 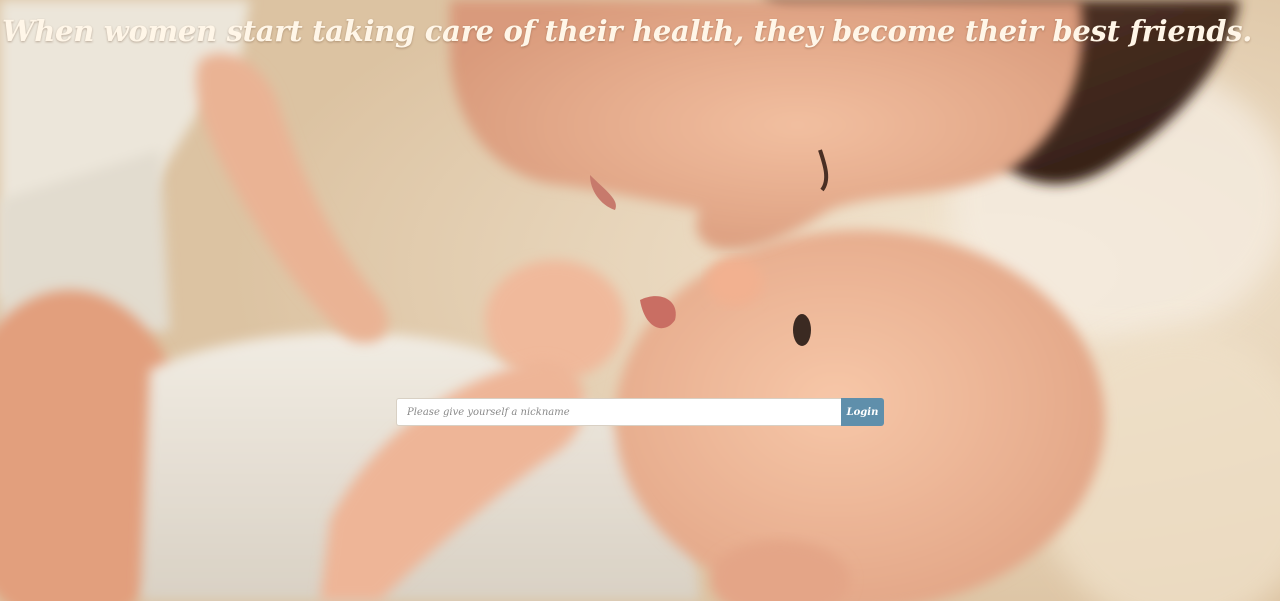 I want to click on login-form: Login, so click(x=640, y=412).